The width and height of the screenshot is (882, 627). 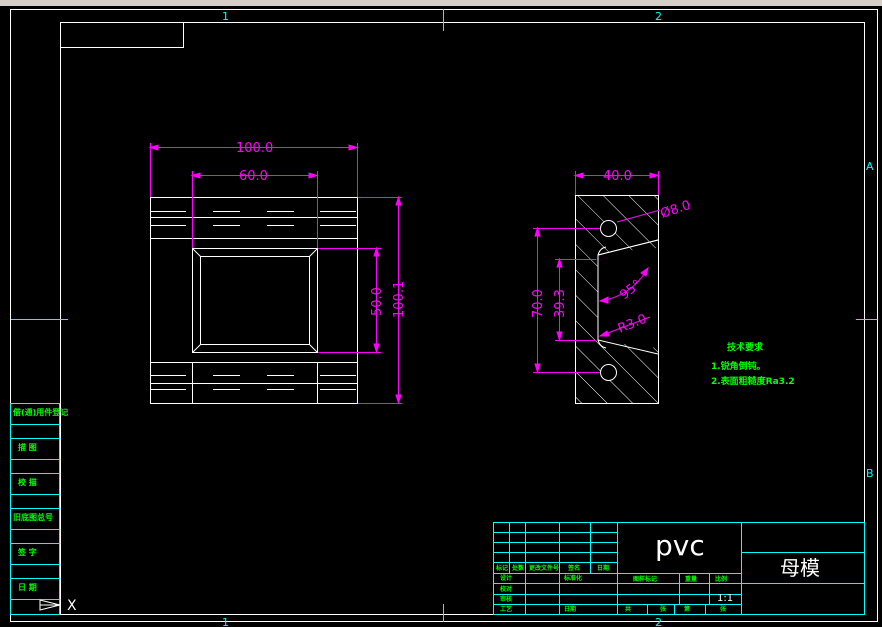 What do you see at coordinates (27, 447) in the screenshot?
I see `stamp-label-2: 描 图` at bounding box center [27, 447].